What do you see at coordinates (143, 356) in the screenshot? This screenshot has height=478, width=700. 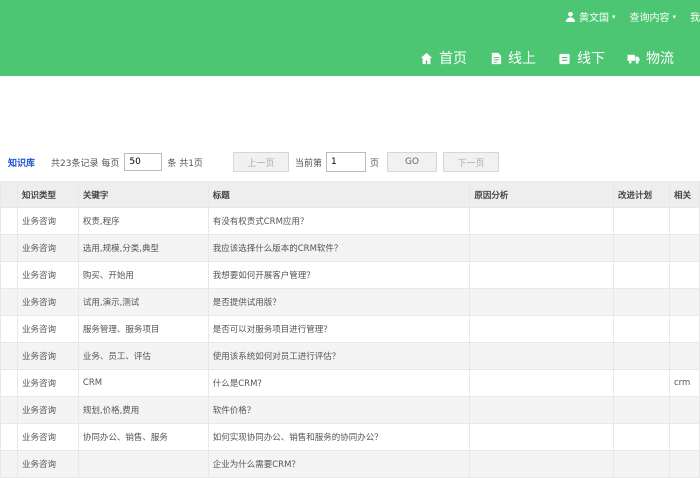 I see `col-keywords-cell: 业务、员工、评估` at bounding box center [143, 356].